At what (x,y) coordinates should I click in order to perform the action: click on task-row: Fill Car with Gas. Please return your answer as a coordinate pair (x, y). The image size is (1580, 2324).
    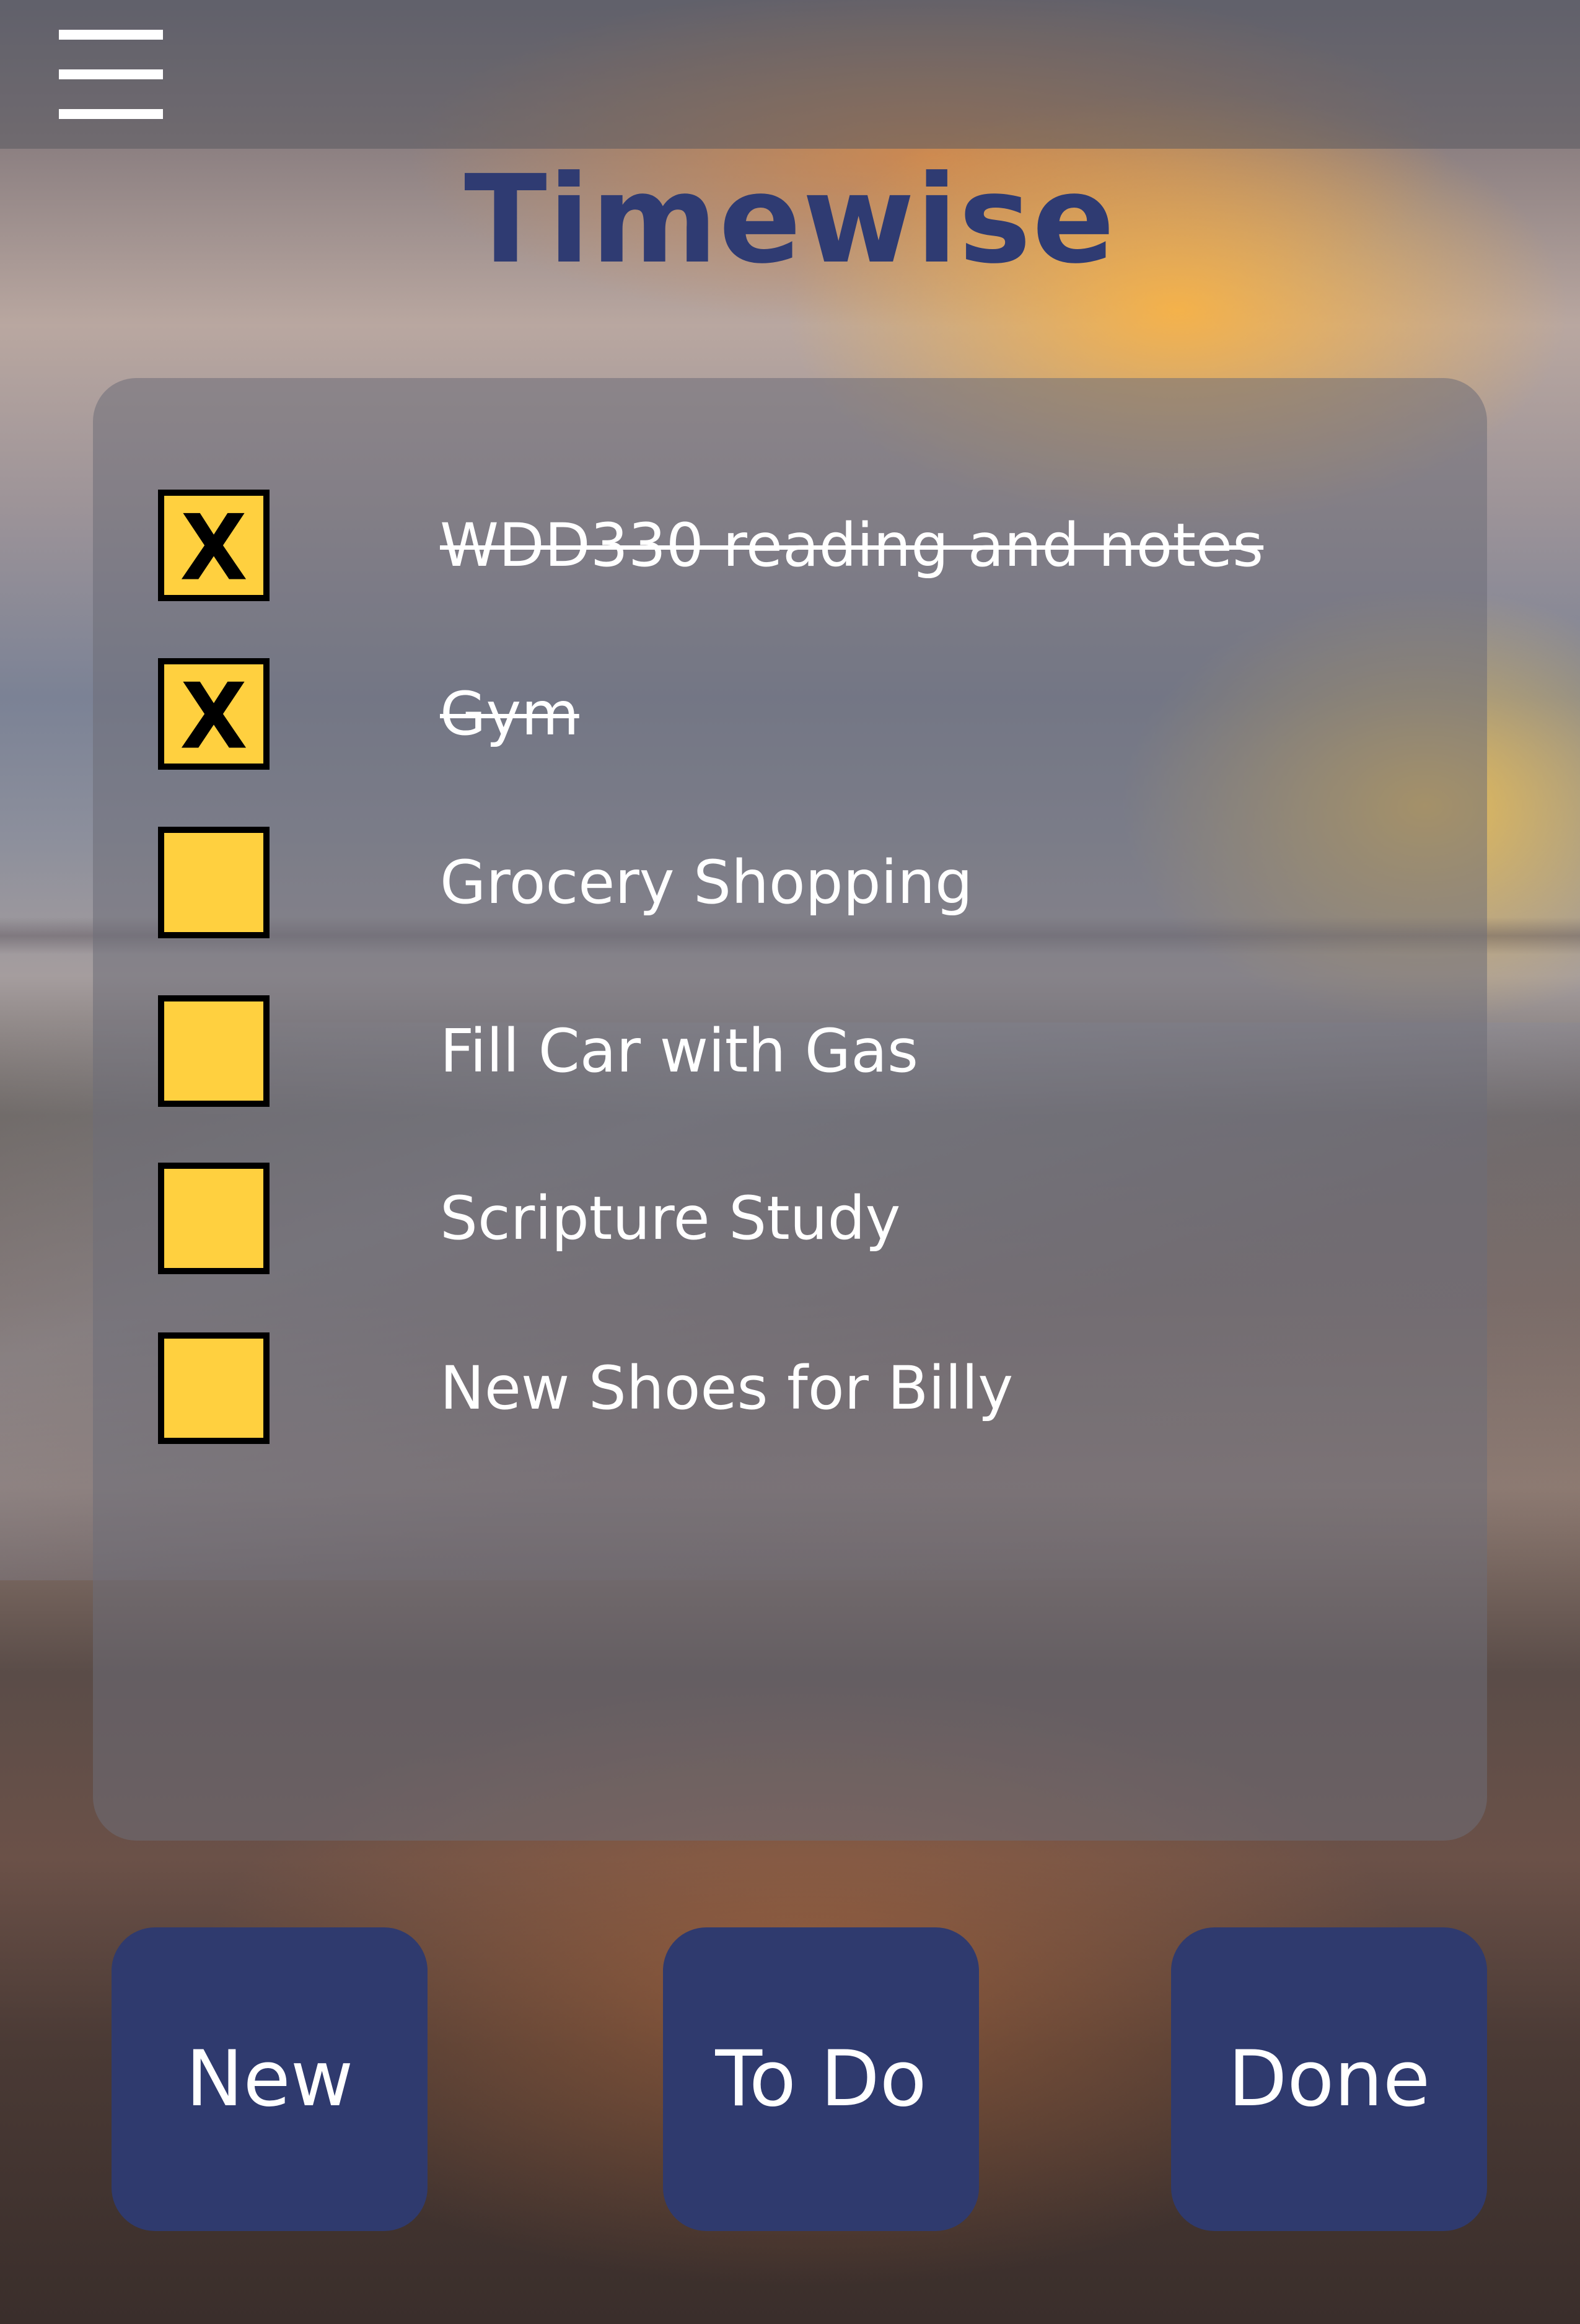
    Looking at the image, I should click on (808, 1051).